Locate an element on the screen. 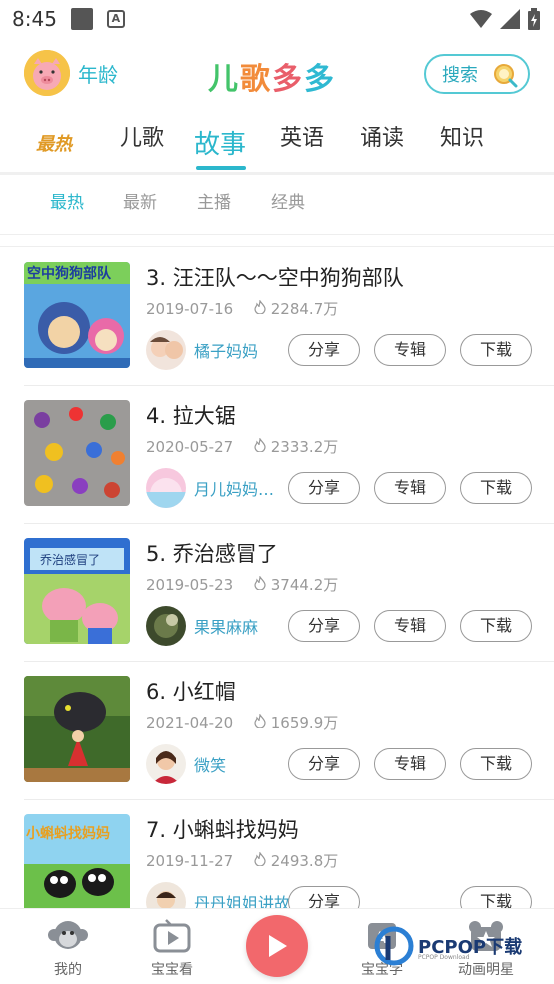  story-plays: 1659.9万 is located at coordinates (304, 723).